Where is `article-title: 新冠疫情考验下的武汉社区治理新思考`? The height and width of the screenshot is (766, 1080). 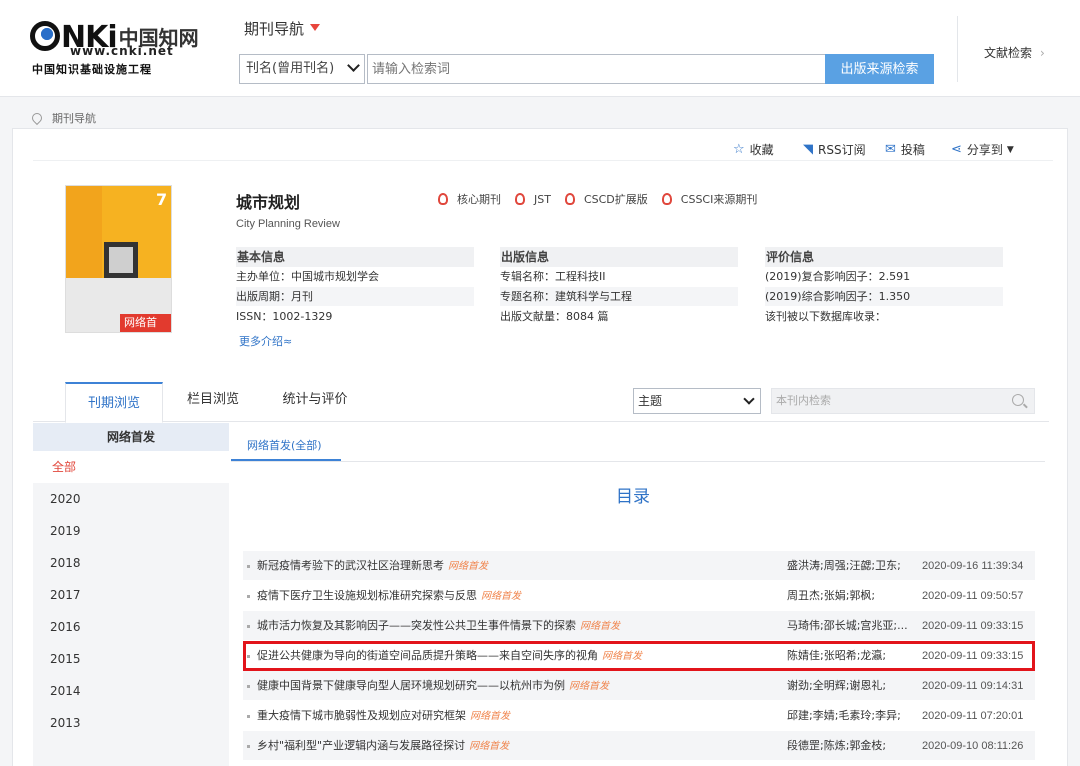
article-title: 新冠疫情考验下的武汉社区治理新思考 is located at coordinates (350, 565).